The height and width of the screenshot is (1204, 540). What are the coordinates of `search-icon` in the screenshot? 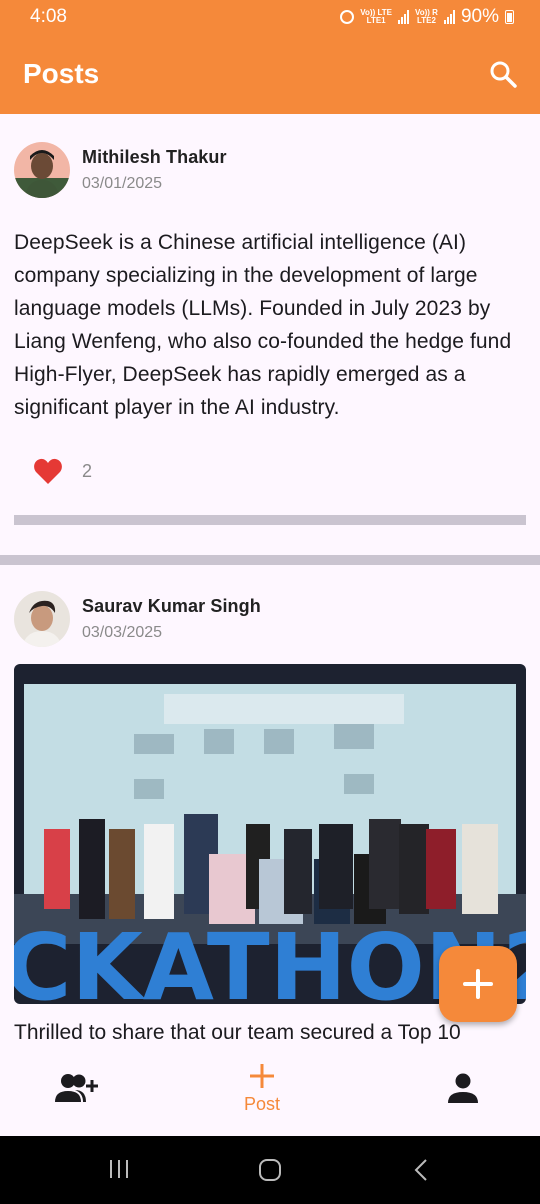 It's located at (503, 74).